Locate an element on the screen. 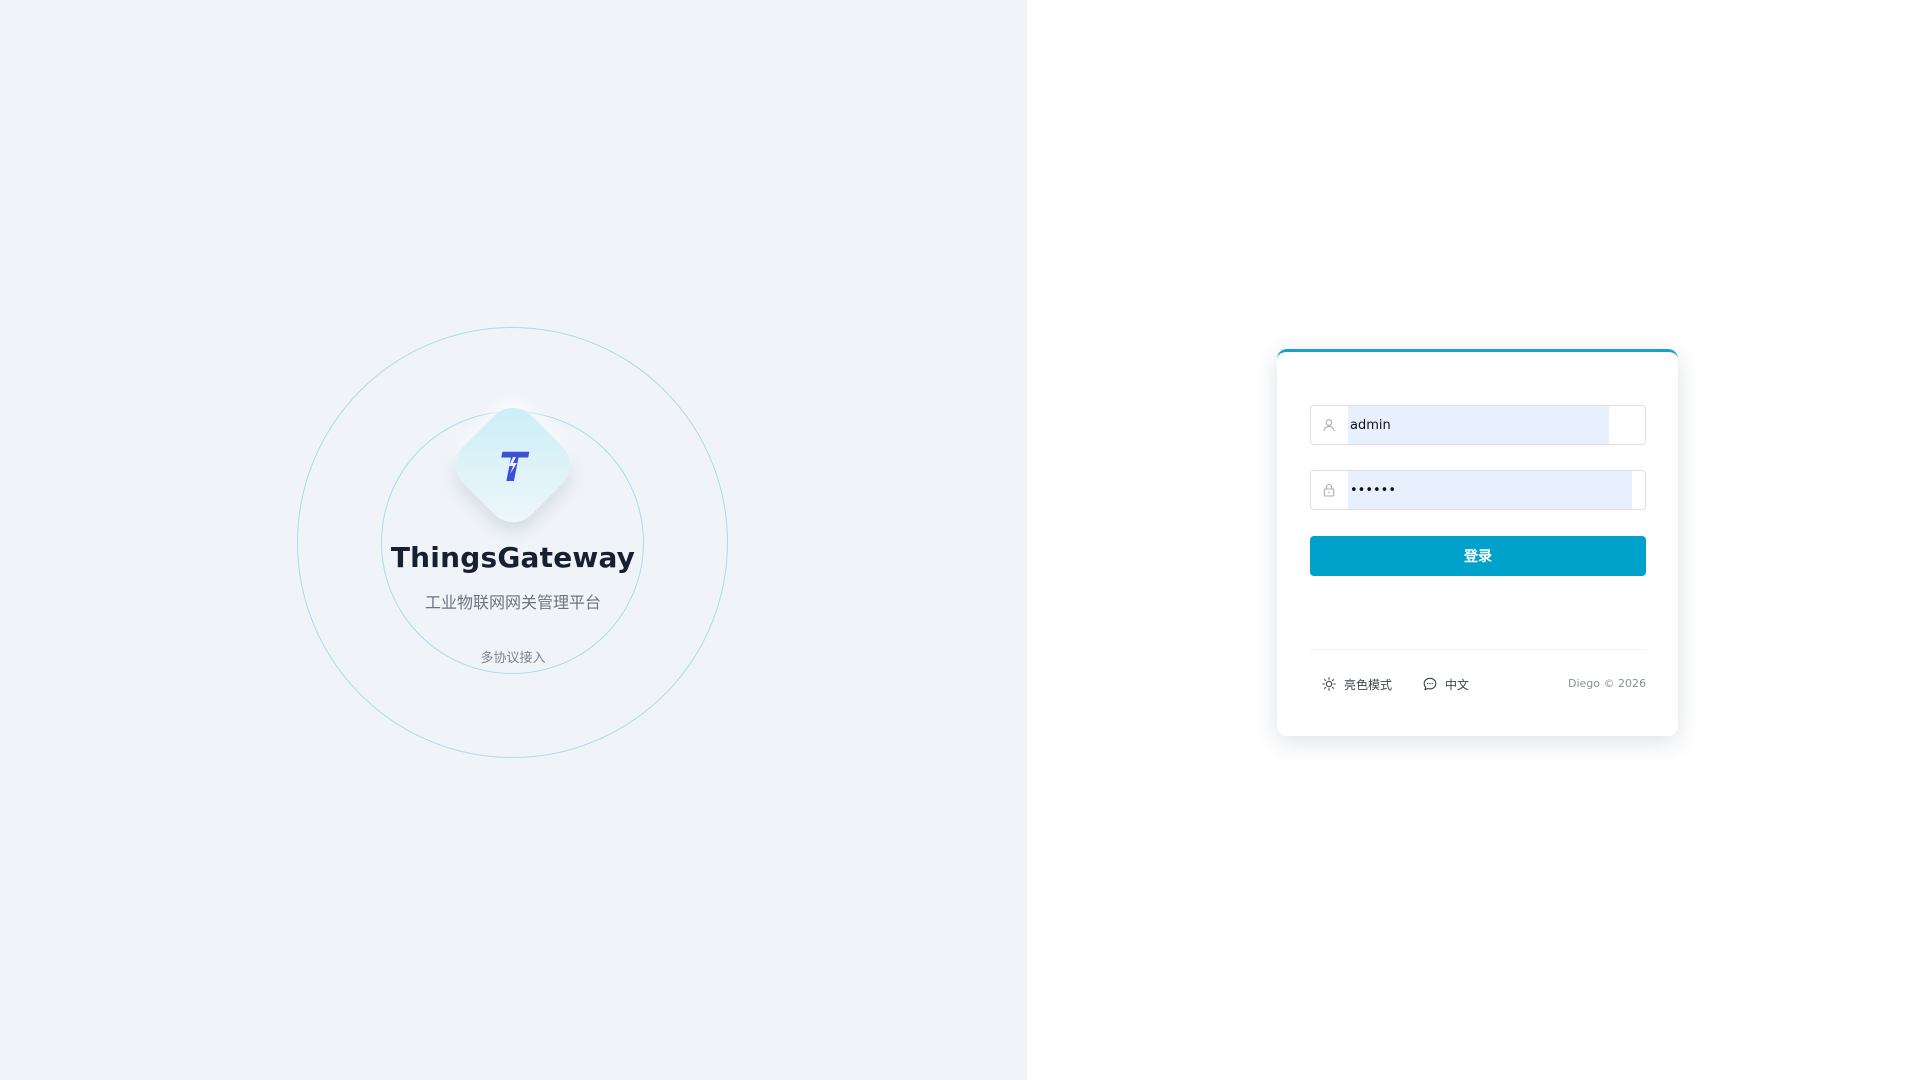 Image resolution: width=1920 pixels, height=1080 pixels. username-field is located at coordinates (1478, 425).